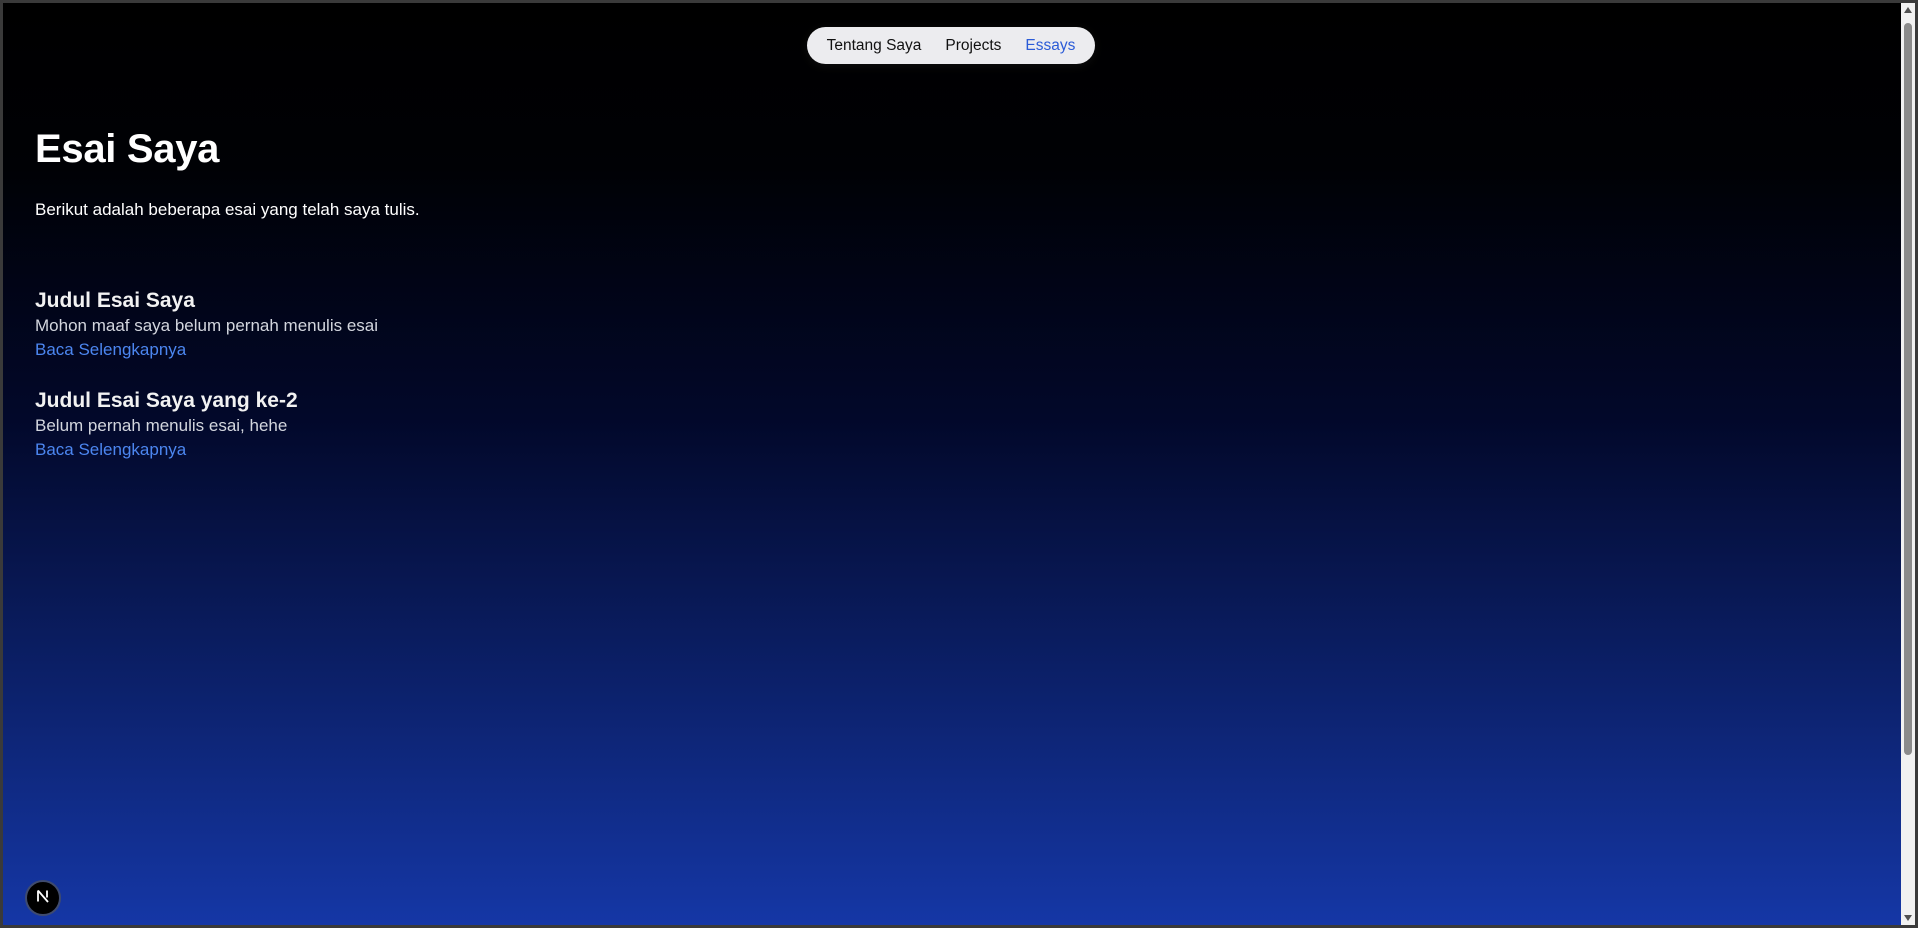  I want to click on nextjs-logo-icon, so click(43, 898).